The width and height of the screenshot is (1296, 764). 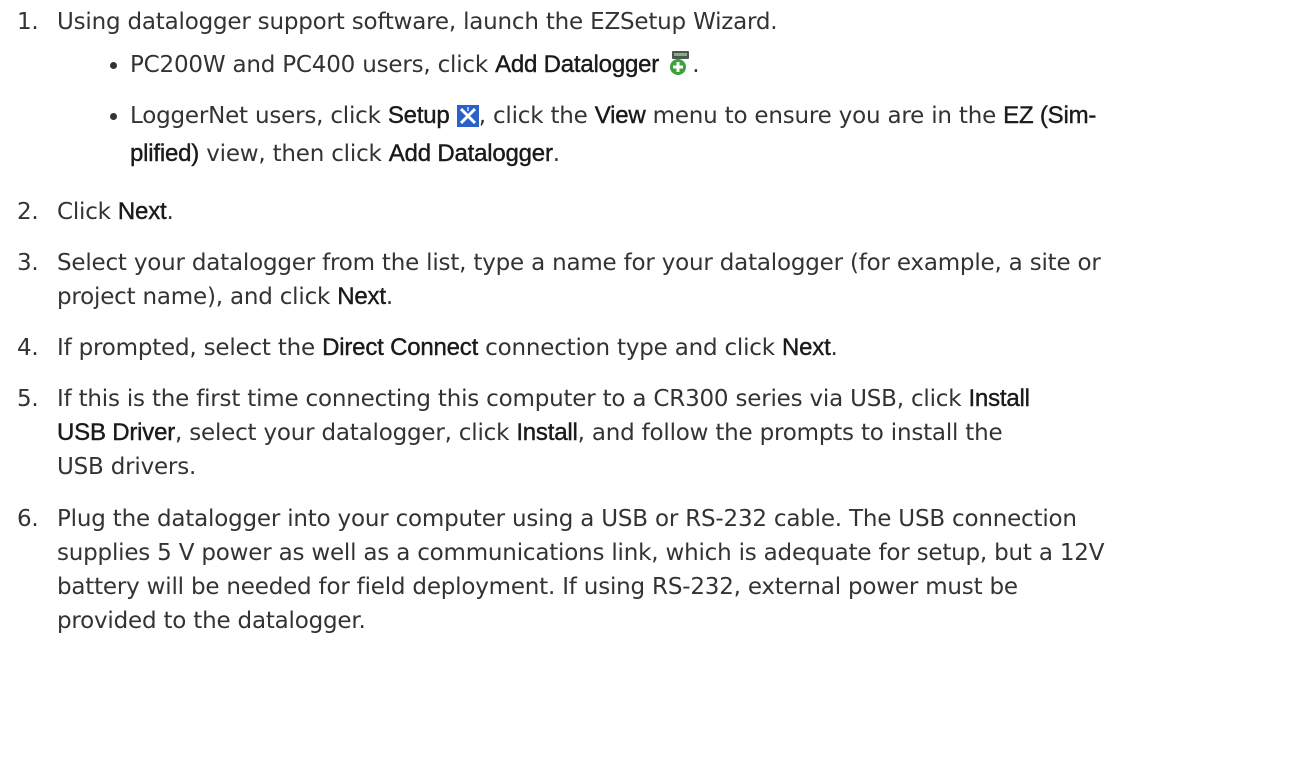 I want to click on ui-term: Setup, so click(x=418, y=115).